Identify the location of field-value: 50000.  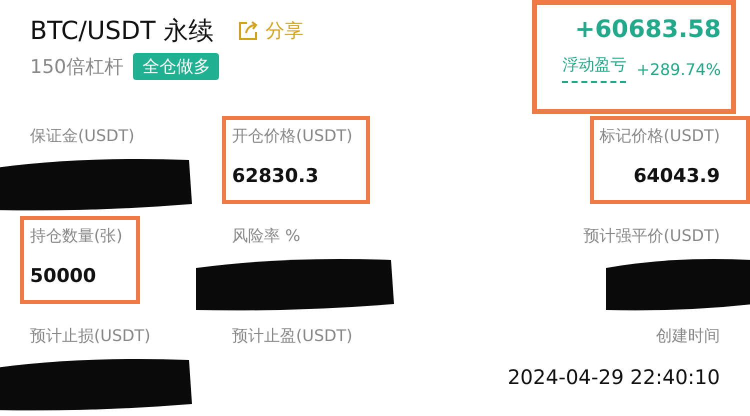
(63, 276).